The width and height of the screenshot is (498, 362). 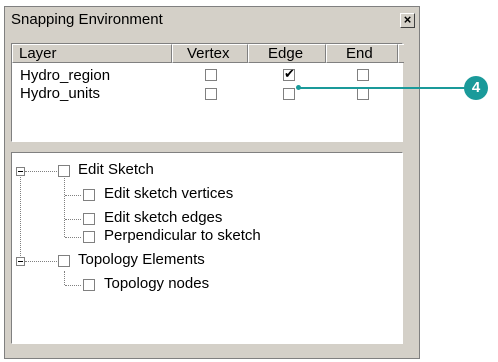 What do you see at coordinates (163, 217) in the screenshot?
I see `tree-item-label: Edit sketch edges` at bounding box center [163, 217].